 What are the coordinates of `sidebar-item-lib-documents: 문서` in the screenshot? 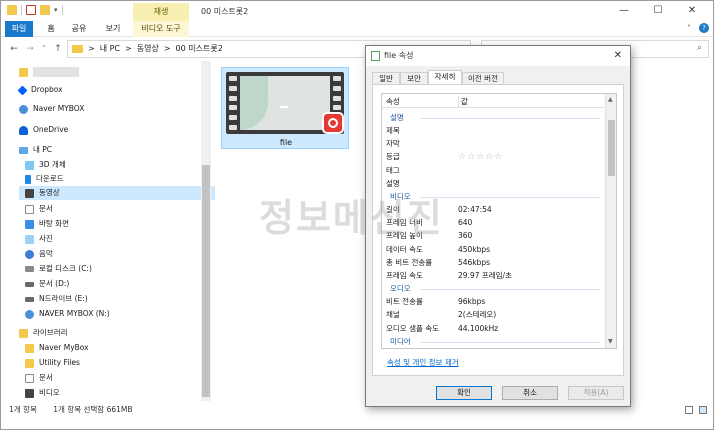 It's located at (39, 378).